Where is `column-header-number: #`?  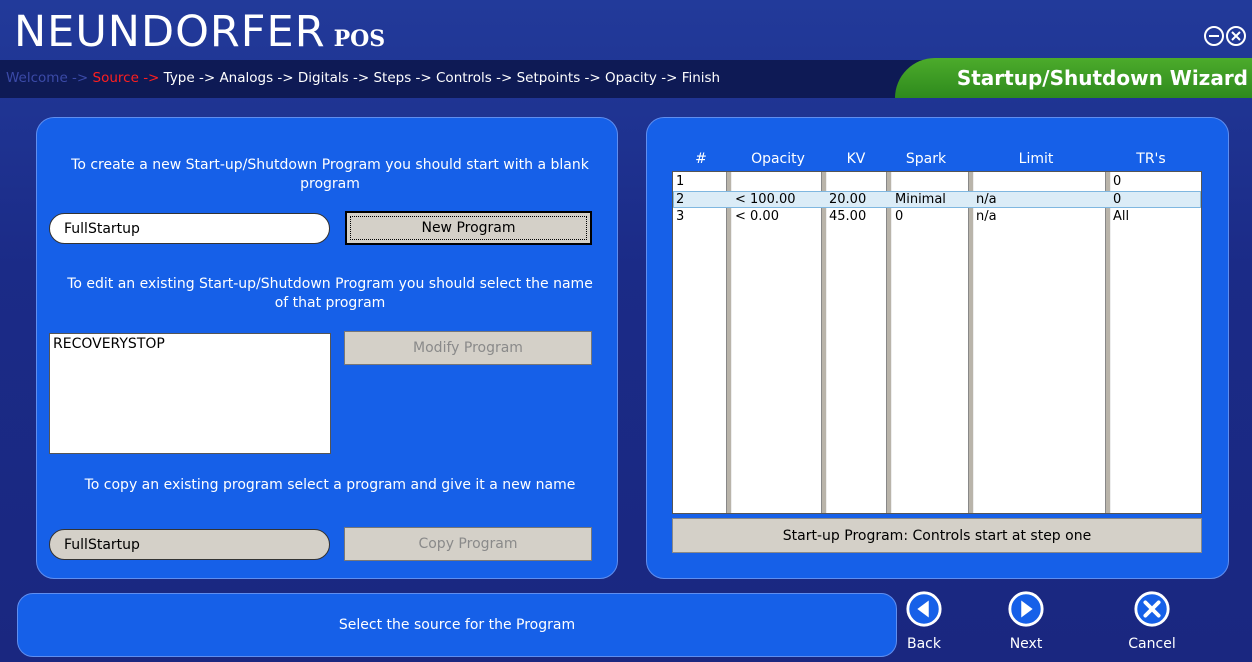 column-header-number: # is located at coordinates (701, 159).